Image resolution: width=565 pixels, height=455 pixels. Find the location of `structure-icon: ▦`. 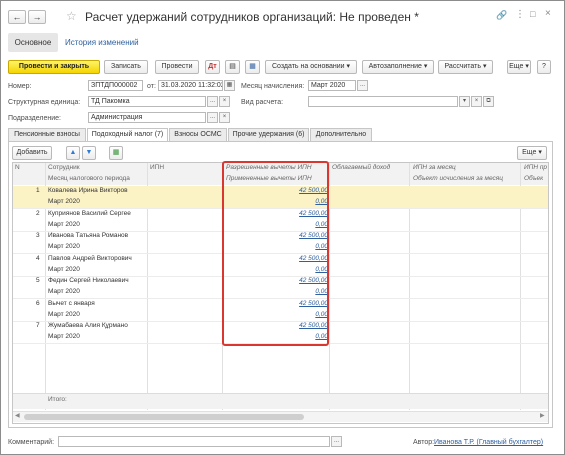

structure-icon: ▦ is located at coordinates (252, 67).